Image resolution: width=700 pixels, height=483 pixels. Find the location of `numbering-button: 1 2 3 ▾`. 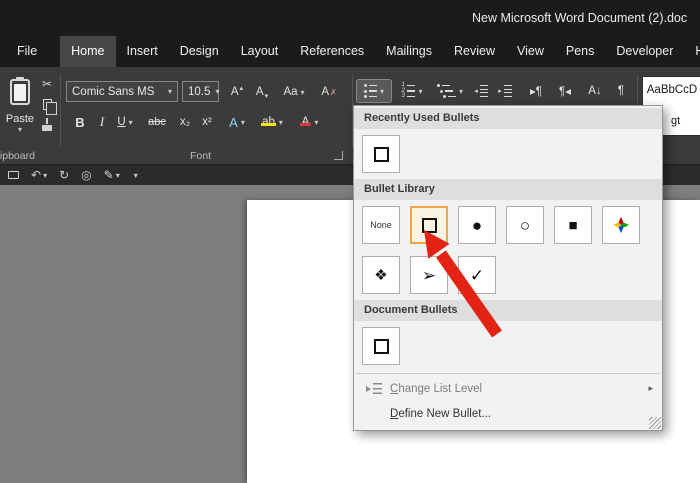

numbering-button: 1 2 3 ▾ is located at coordinates (412, 91).